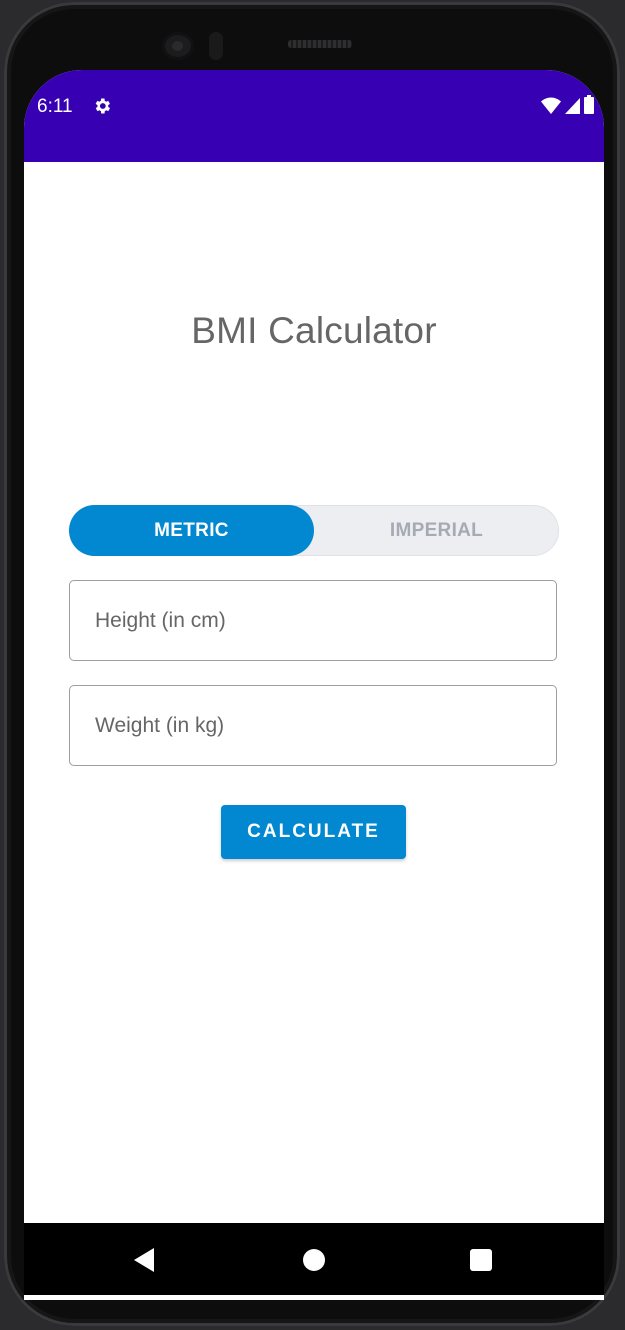 The height and width of the screenshot is (1330, 625). Describe the element at coordinates (324, 620) in the screenshot. I see `height-input` at that location.